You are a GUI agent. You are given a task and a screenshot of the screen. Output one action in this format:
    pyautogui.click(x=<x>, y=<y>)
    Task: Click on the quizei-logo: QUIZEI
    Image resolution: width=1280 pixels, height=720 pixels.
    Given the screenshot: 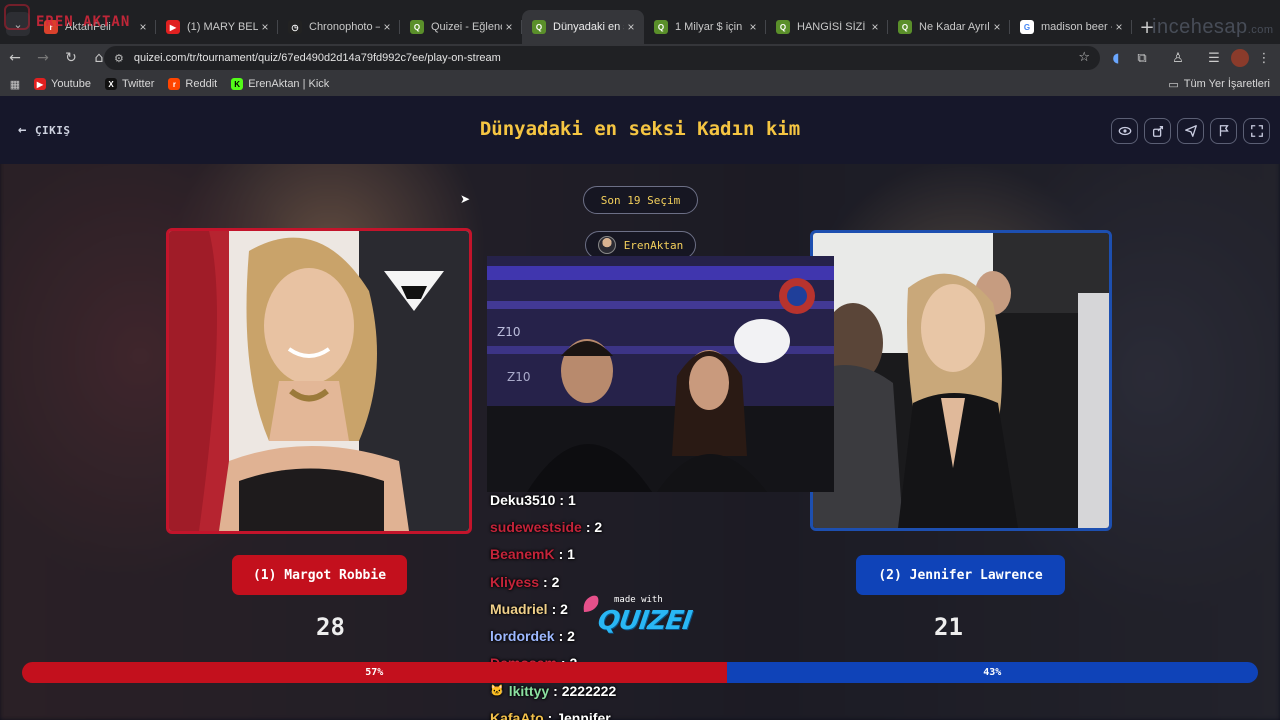 What is the action you would take?
    pyautogui.click(x=644, y=621)
    